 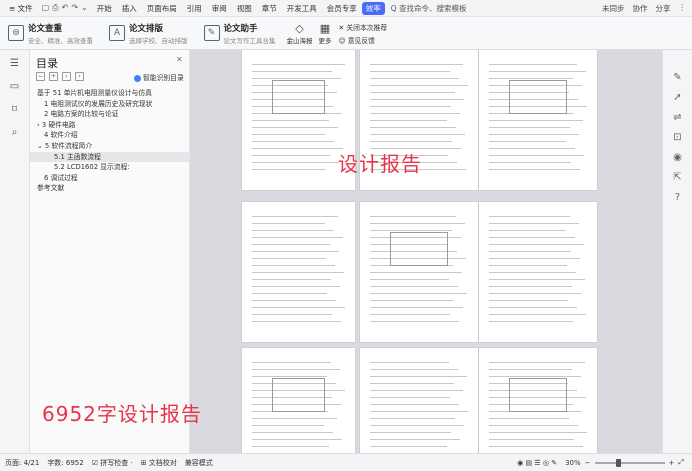 What do you see at coordinates (269, 8) in the screenshot?
I see `tab-chapter: 章节` at bounding box center [269, 8].